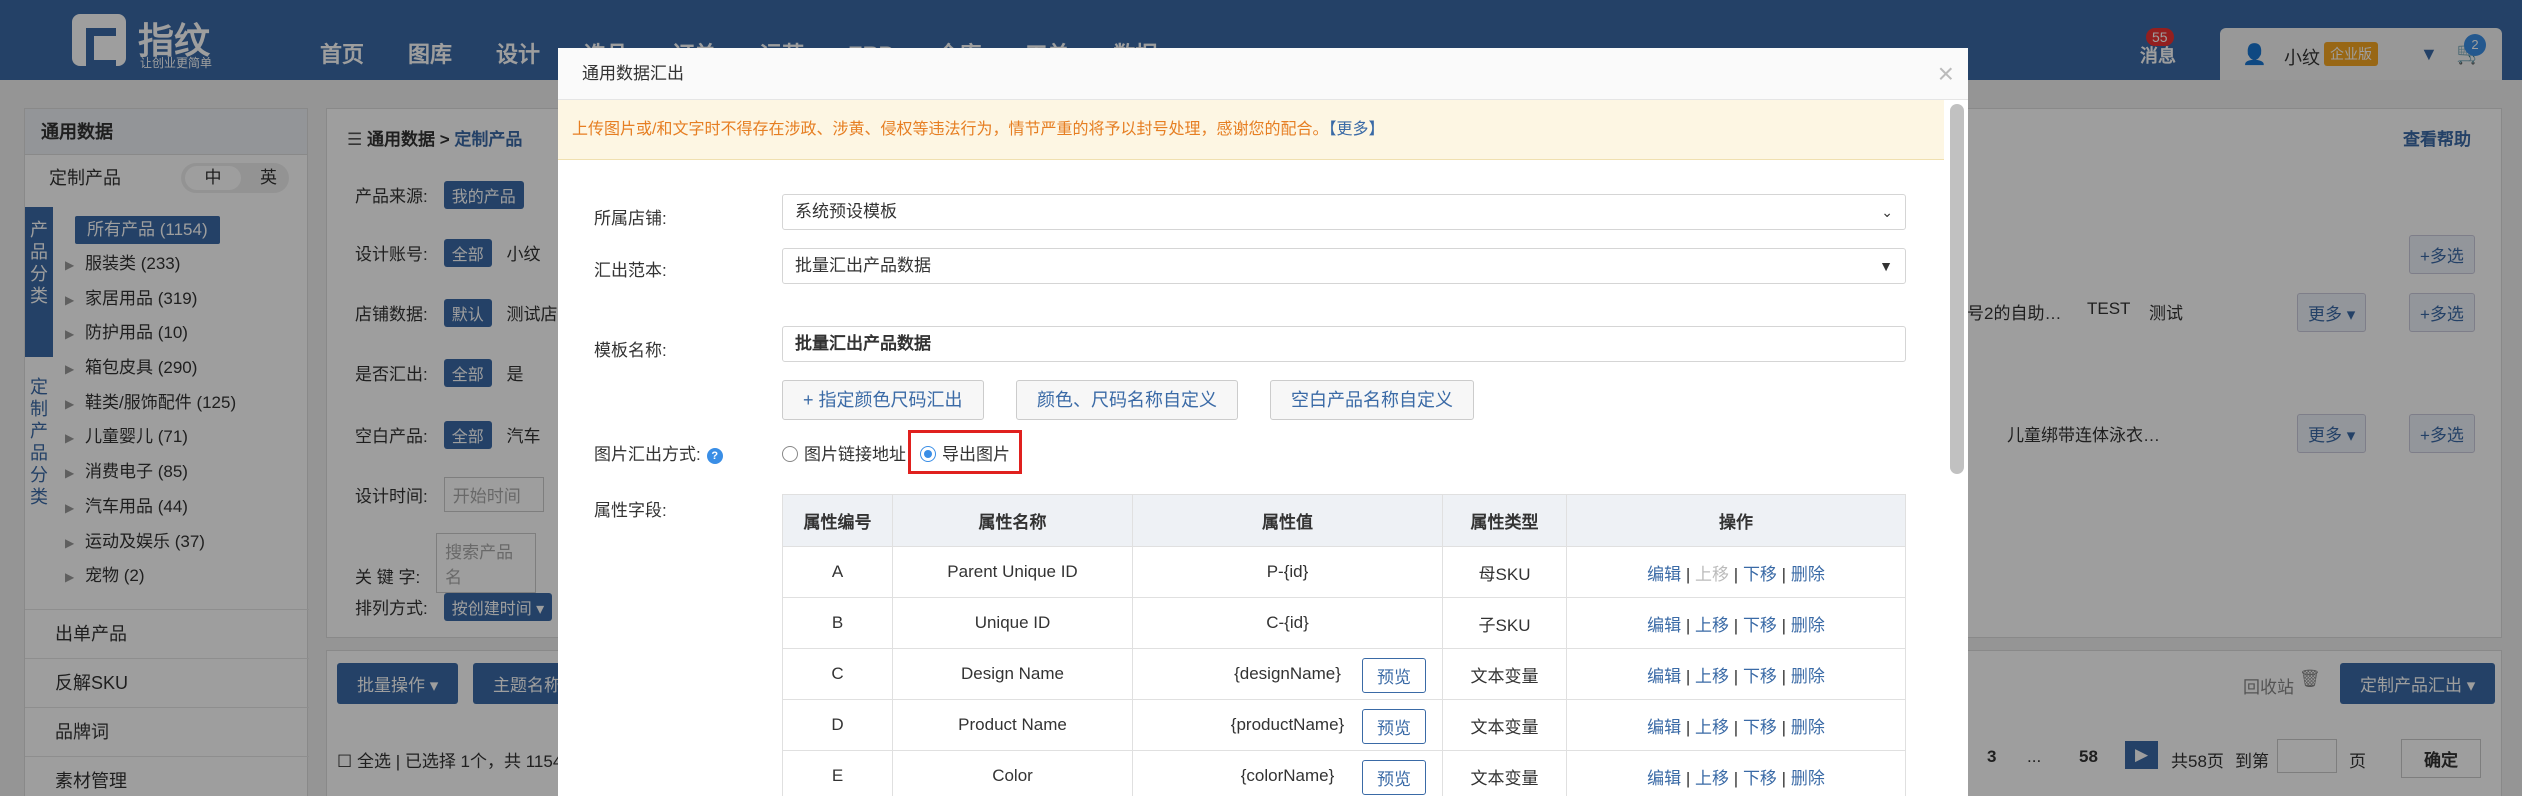  I want to click on range-label: 汇出范本:, so click(630, 270).